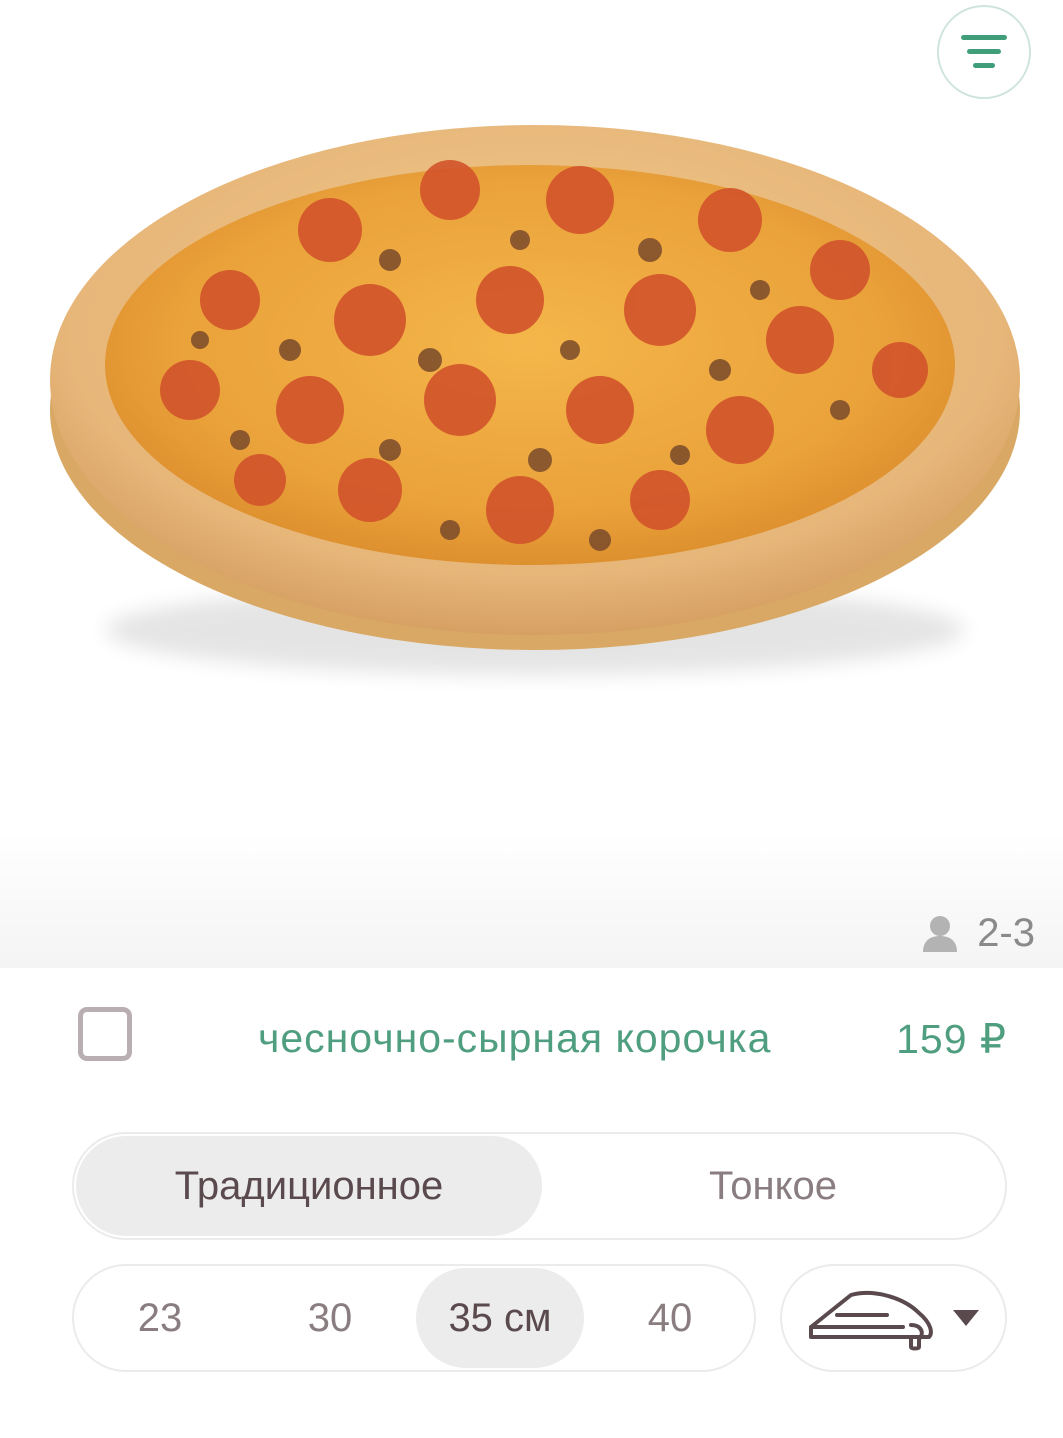  What do you see at coordinates (965, 1318) in the screenshot?
I see `triangle-down-icon` at bounding box center [965, 1318].